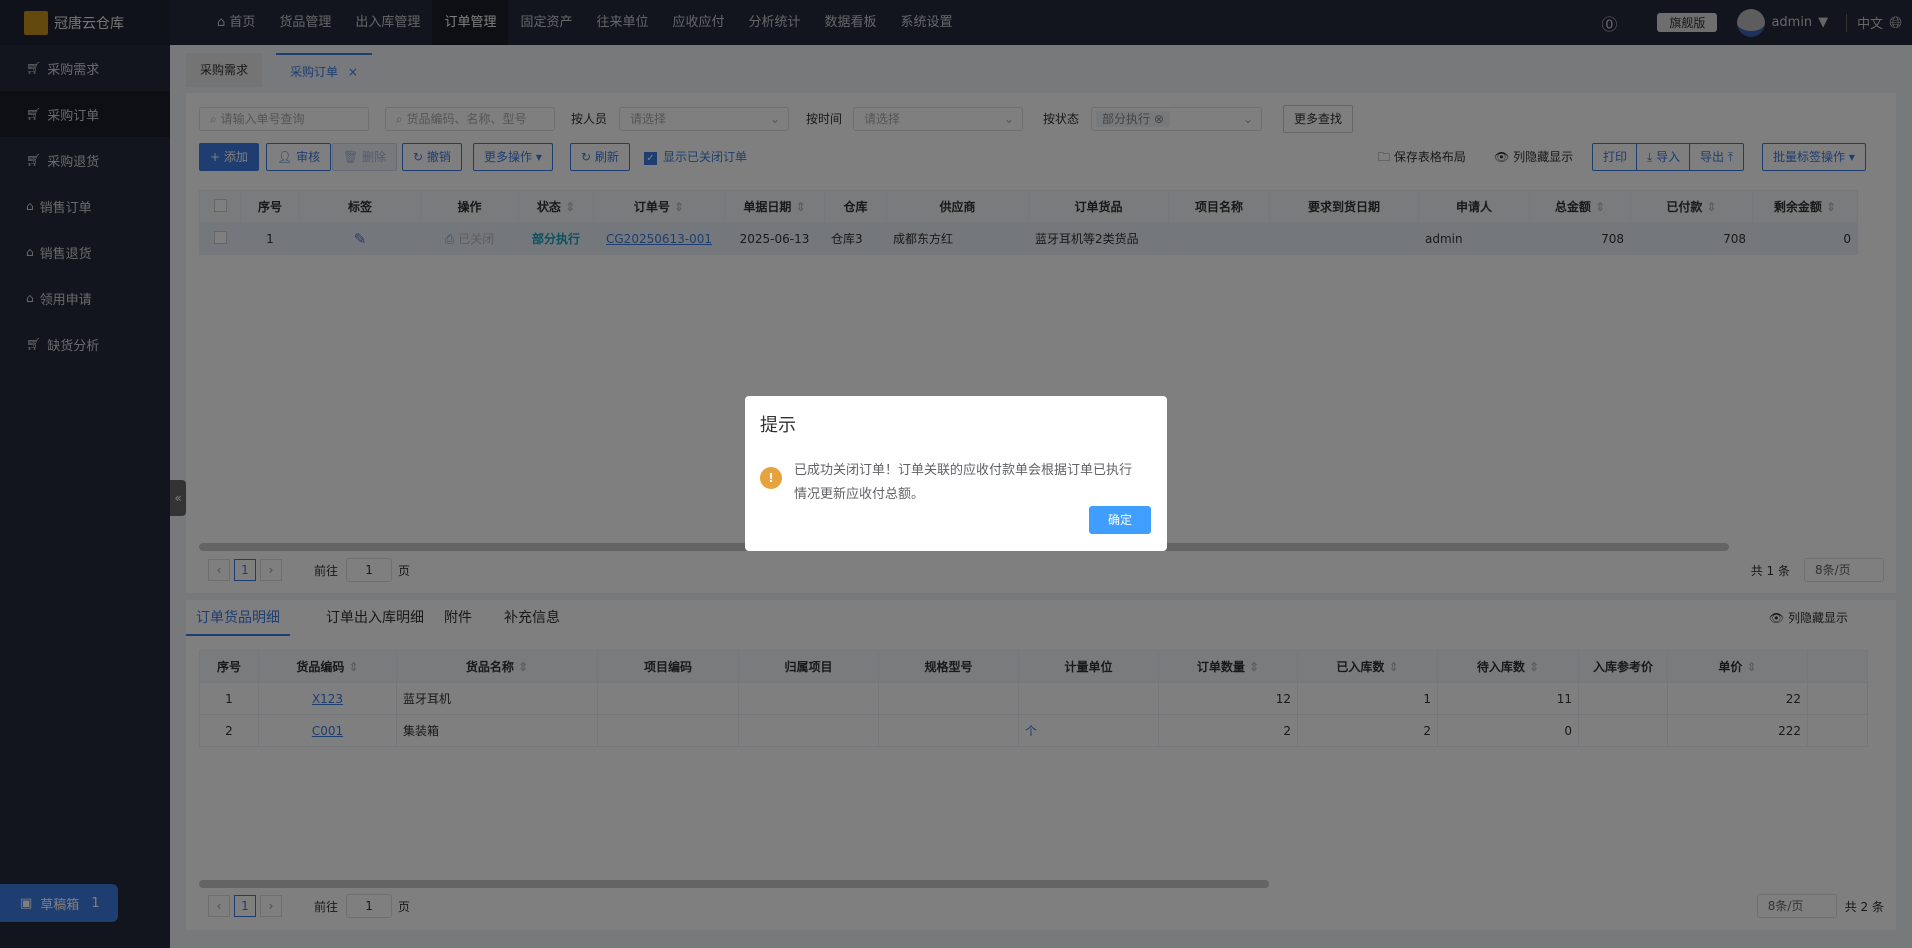 The height and width of the screenshot is (948, 1912). I want to click on warning-icon: !, so click(771, 478).